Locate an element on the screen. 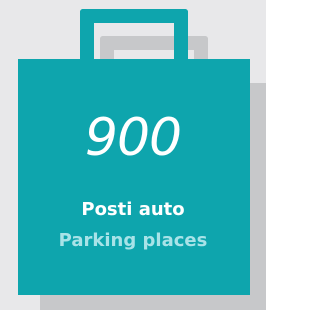 The width and height of the screenshot is (320, 310). stat-label-italian: Posti auto is located at coordinates (133, 209).